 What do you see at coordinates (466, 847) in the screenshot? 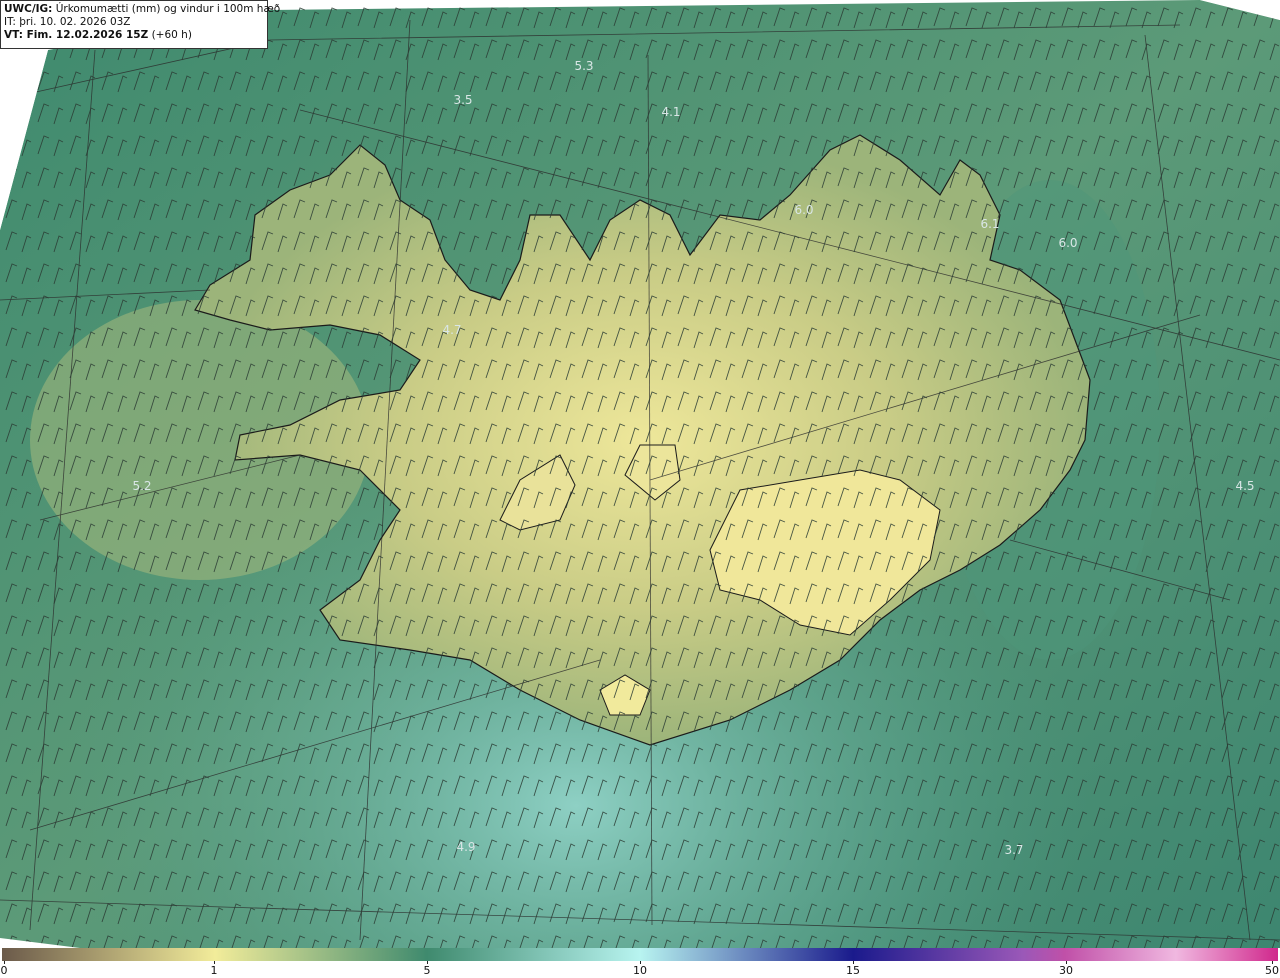
I see `map-value-label: 4.9` at bounding box center [466, 847].